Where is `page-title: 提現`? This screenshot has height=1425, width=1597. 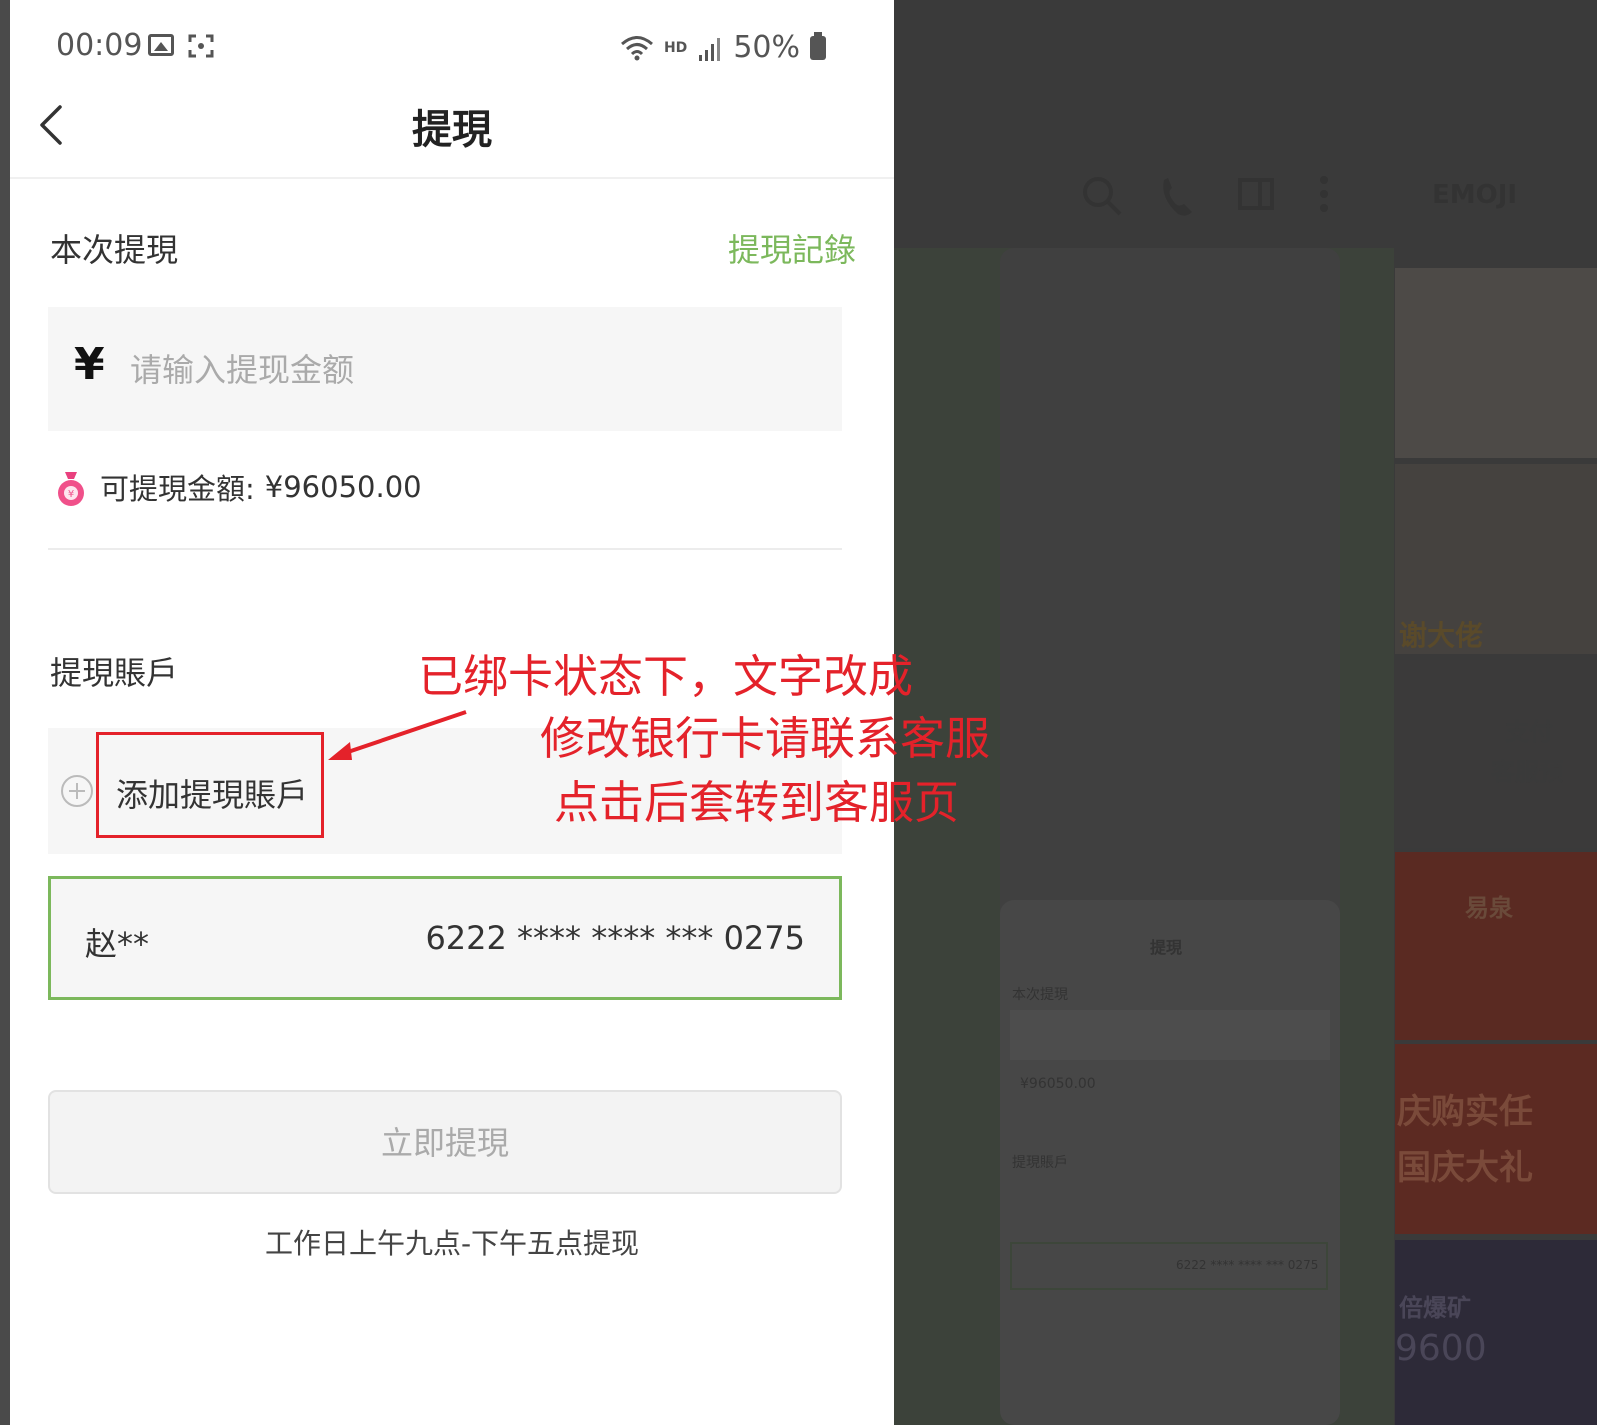 page-title: 提現 is located at coordinates (452, 130).